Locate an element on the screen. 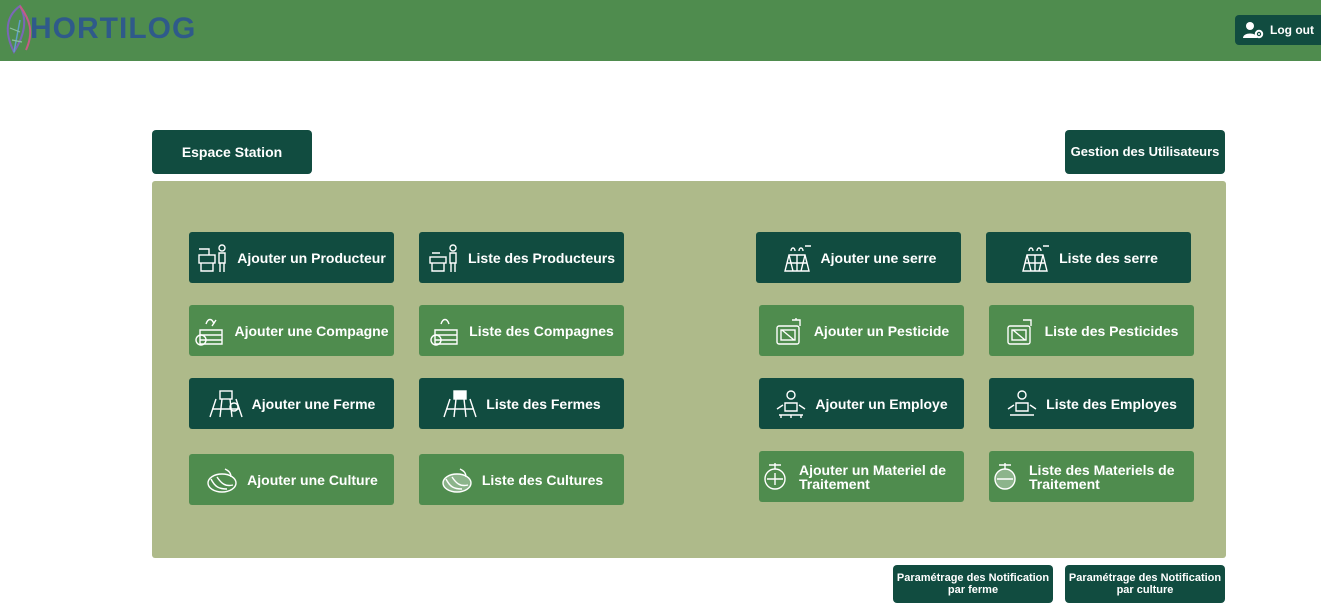  tile-label: Liste des Producteurs is located at coordinates (541, 257).